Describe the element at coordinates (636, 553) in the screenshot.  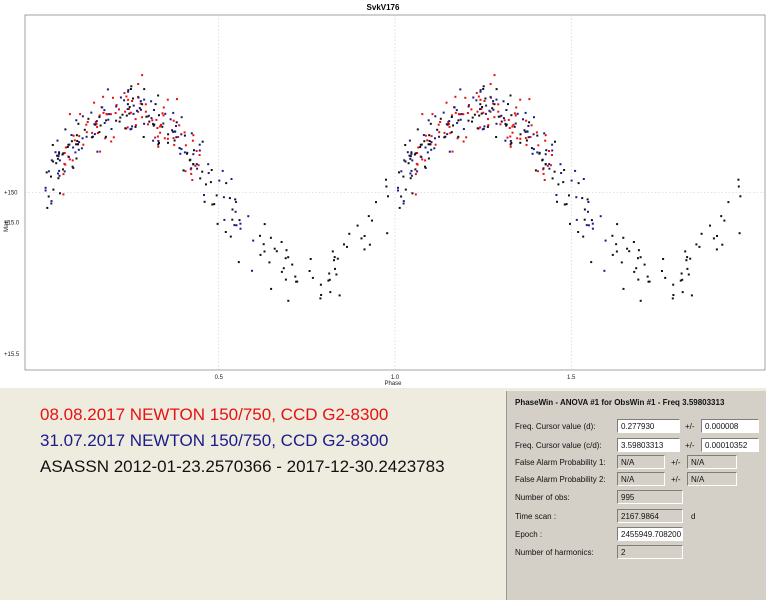
I see `harmonics-row: Number of harmonics: 2` at that location.